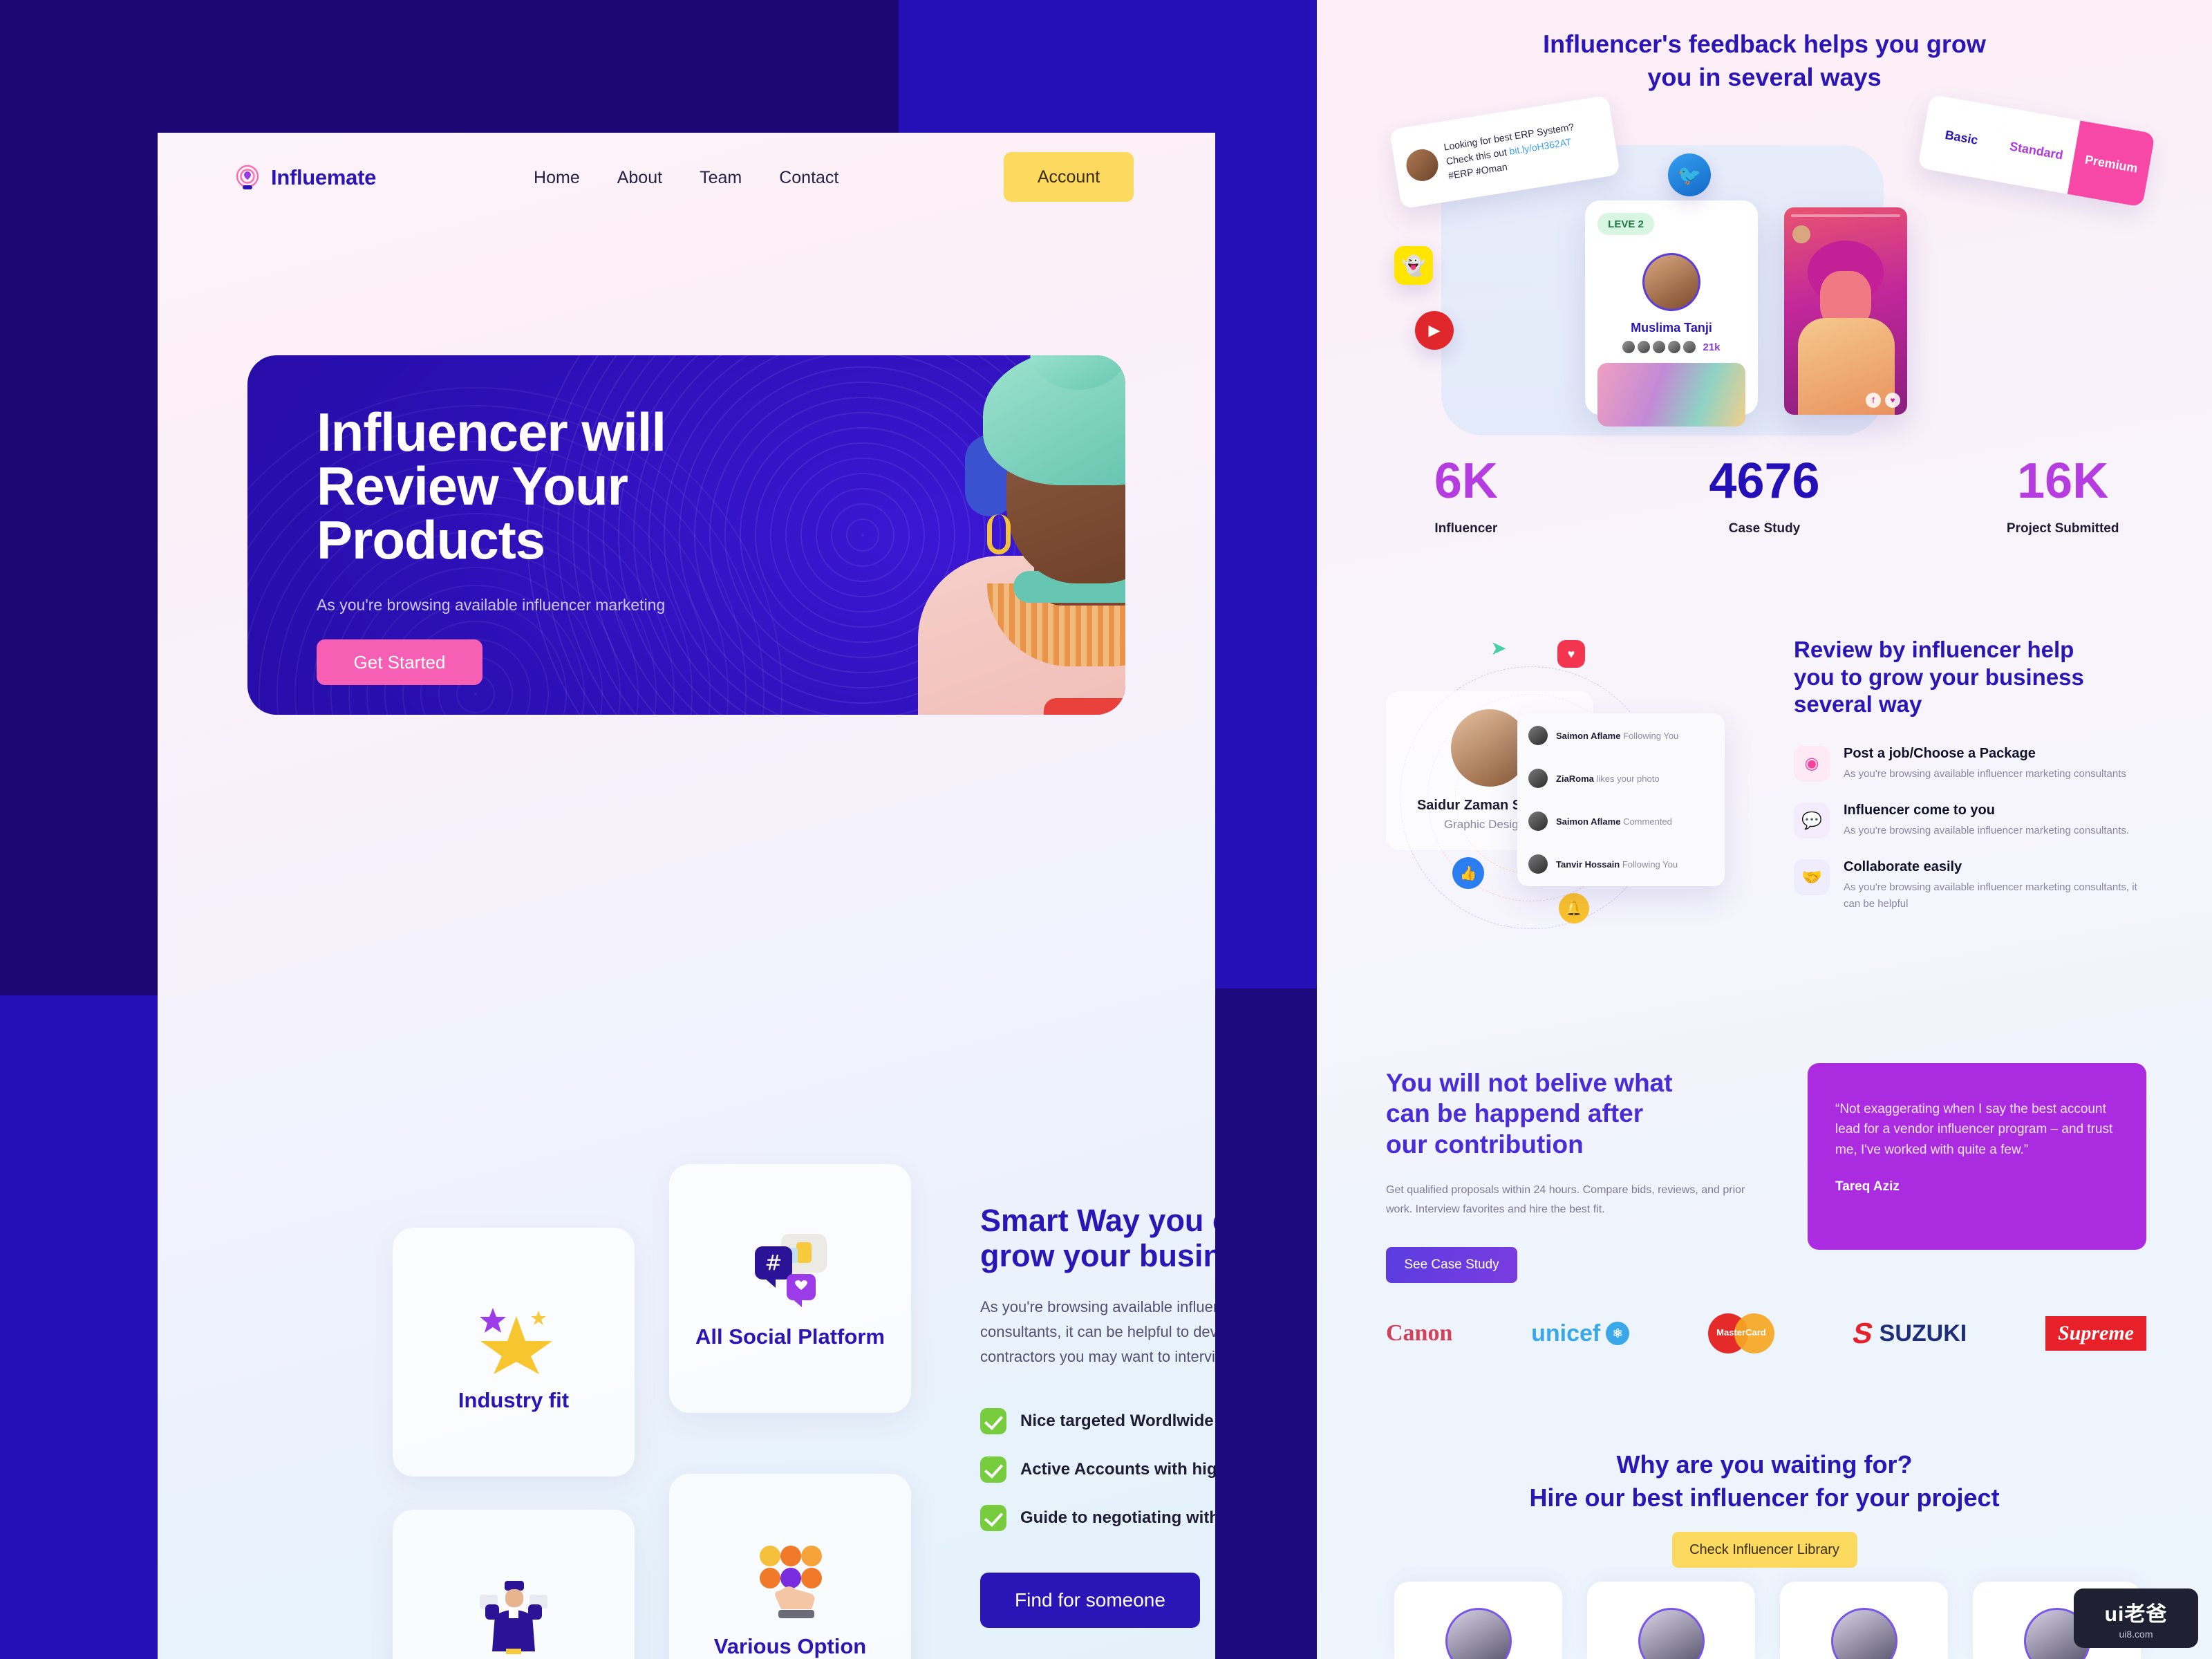 The height and width of the screenshot is (1659, 2212). I want to click on review-heading-line-1: Review by influencer help, so click(1934, 650).